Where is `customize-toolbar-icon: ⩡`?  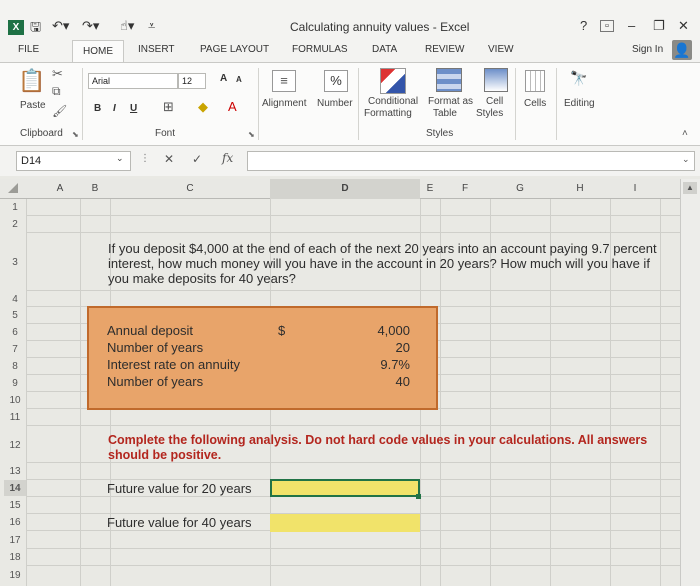
customize-toolbar-icon: ⩡ is located at coordinates (151, 26).